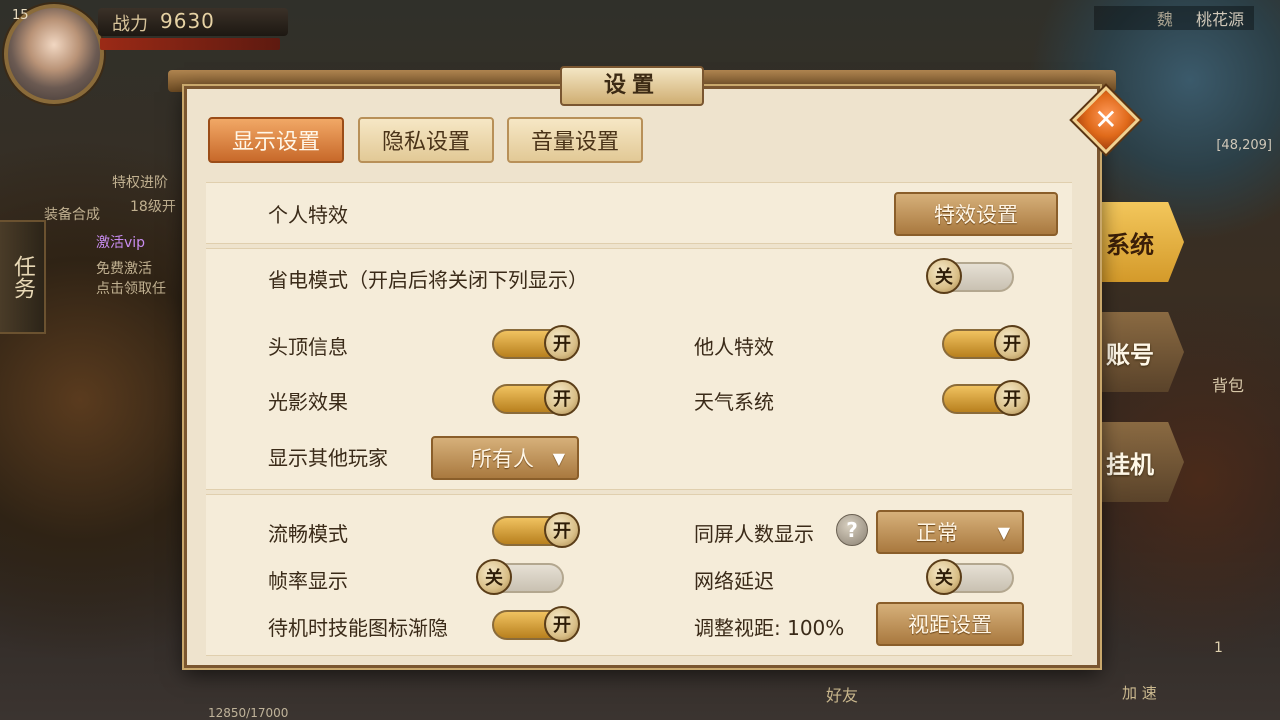 The image size is (1280, 720). I want to click on power-saving-toggle: 关, so click(970, 276).